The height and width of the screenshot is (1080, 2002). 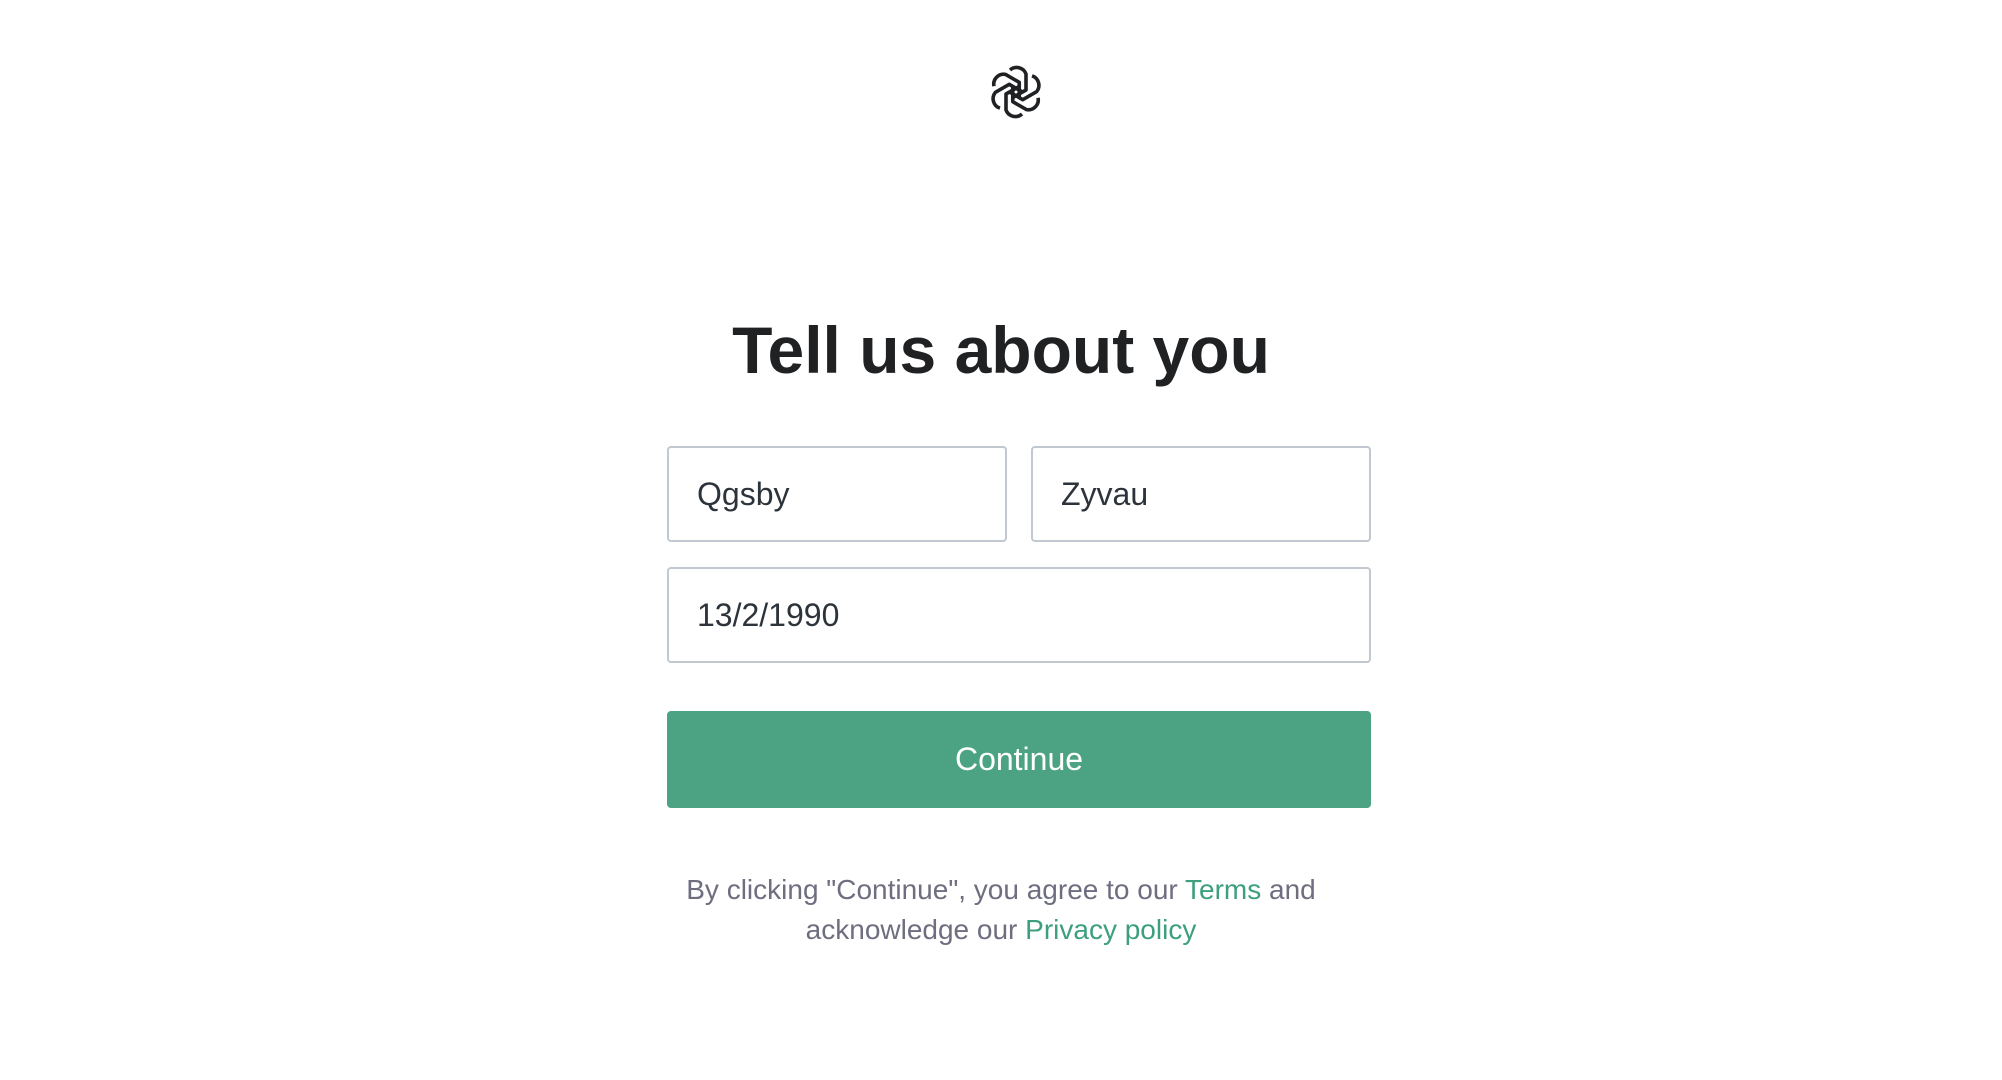 I want to click on page-title: Tell us about you, so click(x=1001, y=350).